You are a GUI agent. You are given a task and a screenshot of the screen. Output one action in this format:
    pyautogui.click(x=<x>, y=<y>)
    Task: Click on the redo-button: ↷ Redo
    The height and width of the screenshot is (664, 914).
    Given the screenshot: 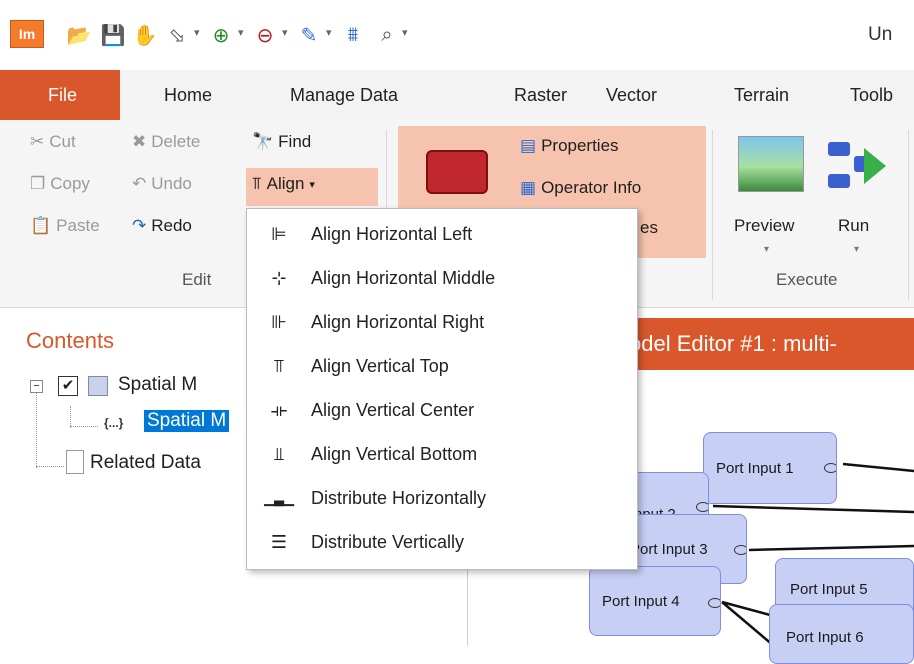 What is the action you would take?
    pyautogui.click(x=162, y=226)
    